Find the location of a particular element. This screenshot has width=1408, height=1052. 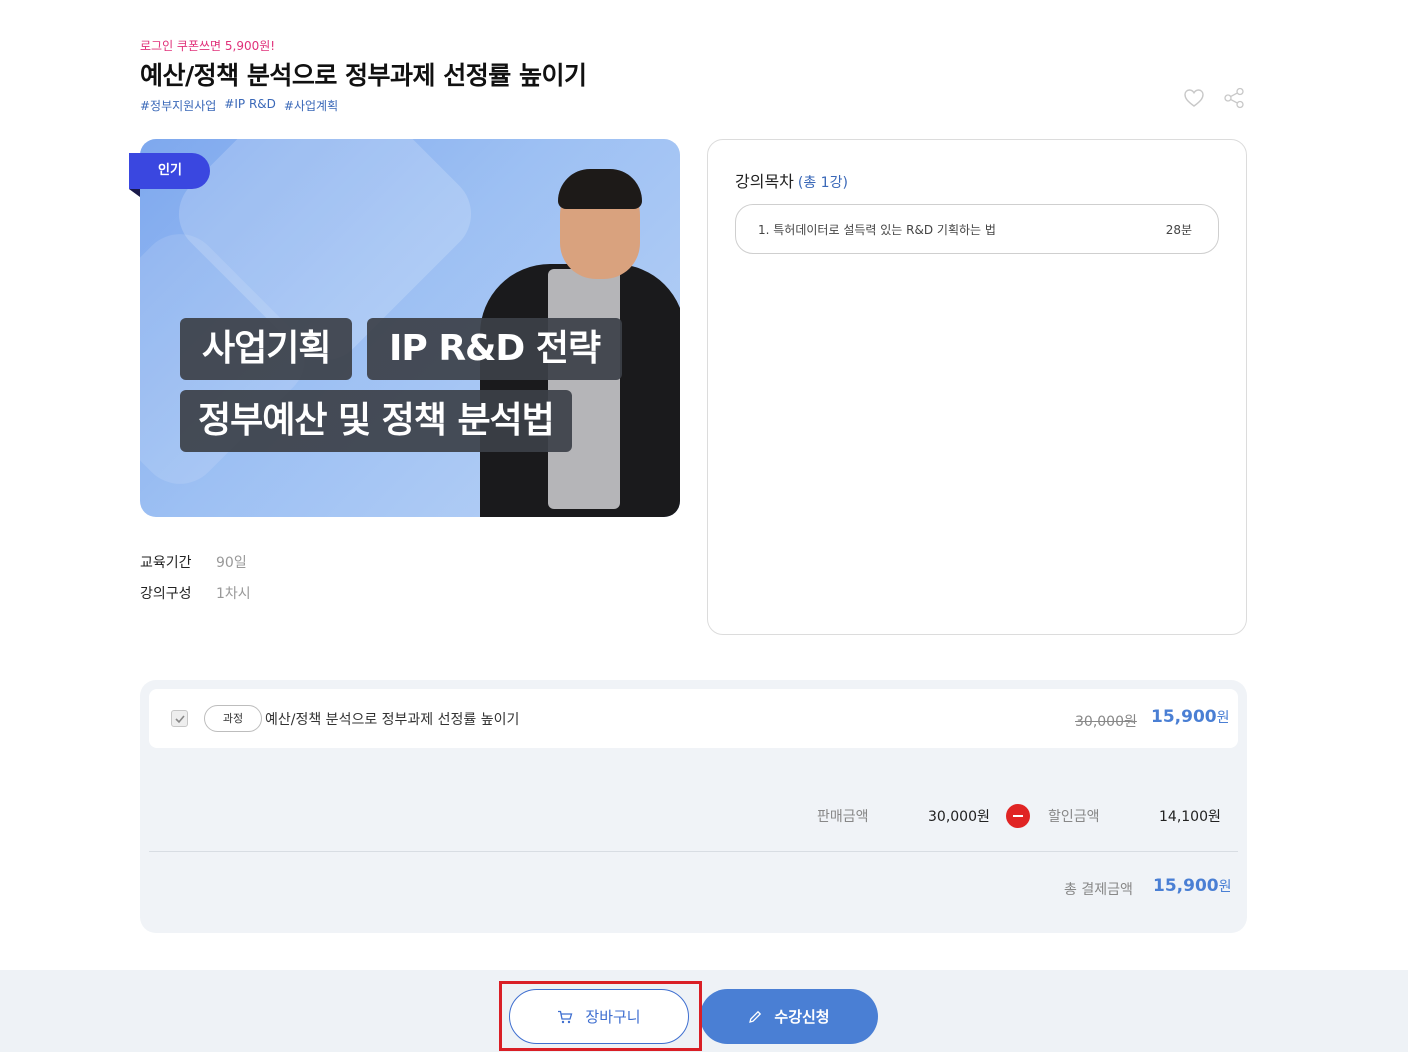

tag-item: #정부지원사업 is located at coordinates (178, 105).